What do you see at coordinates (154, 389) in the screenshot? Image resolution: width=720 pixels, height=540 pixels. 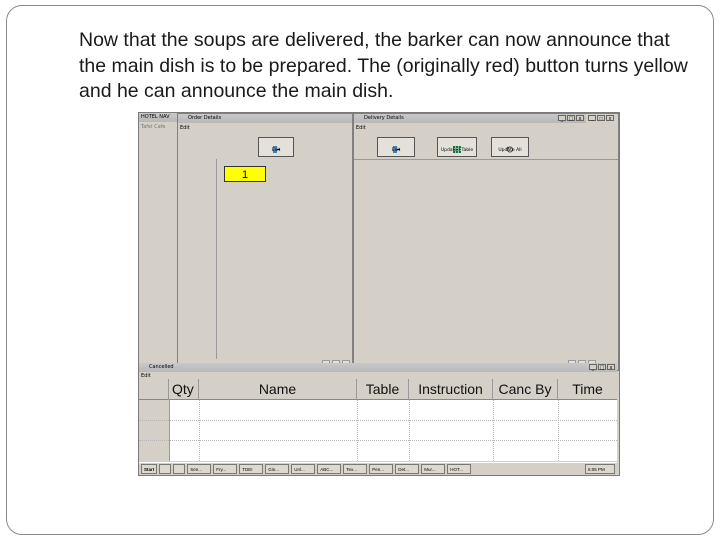 I see `grid-corner` at bounding box center [154, 389].